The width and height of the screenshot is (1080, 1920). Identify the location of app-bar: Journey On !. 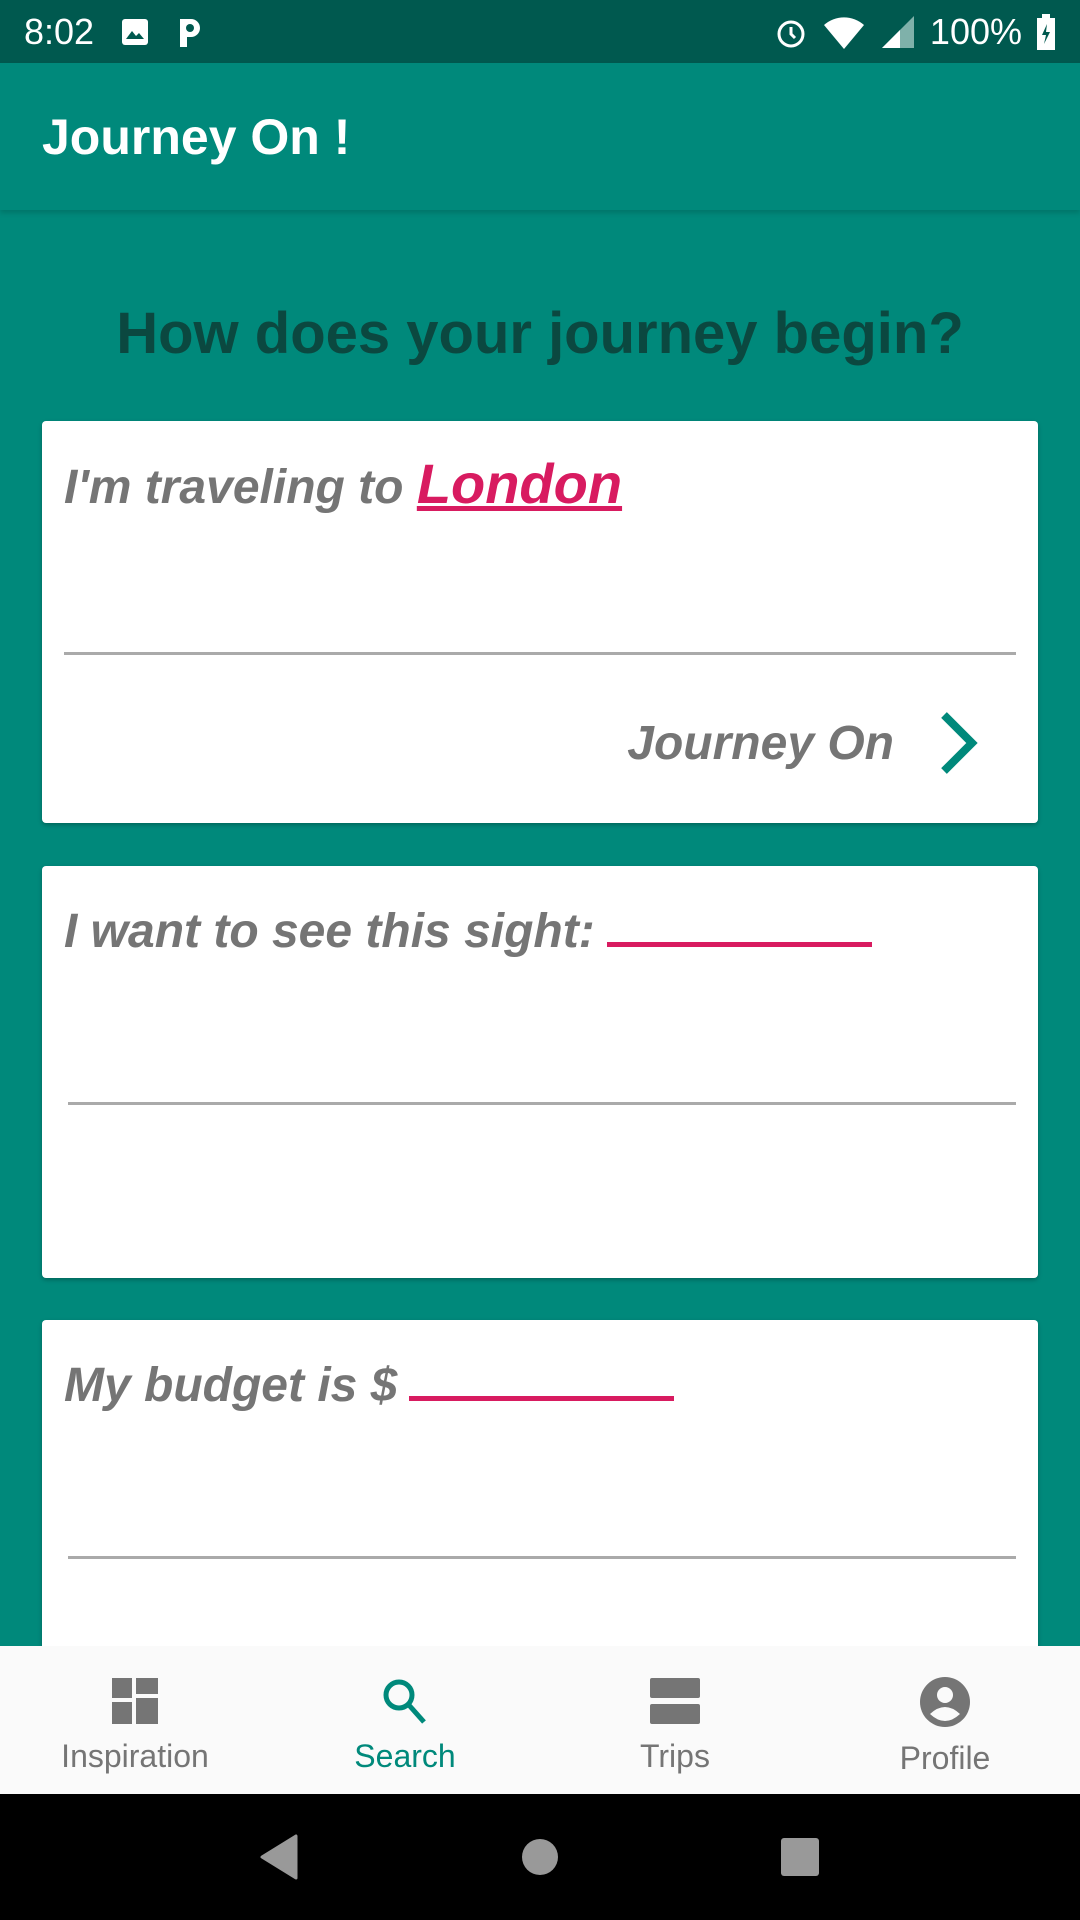
(540, 136).